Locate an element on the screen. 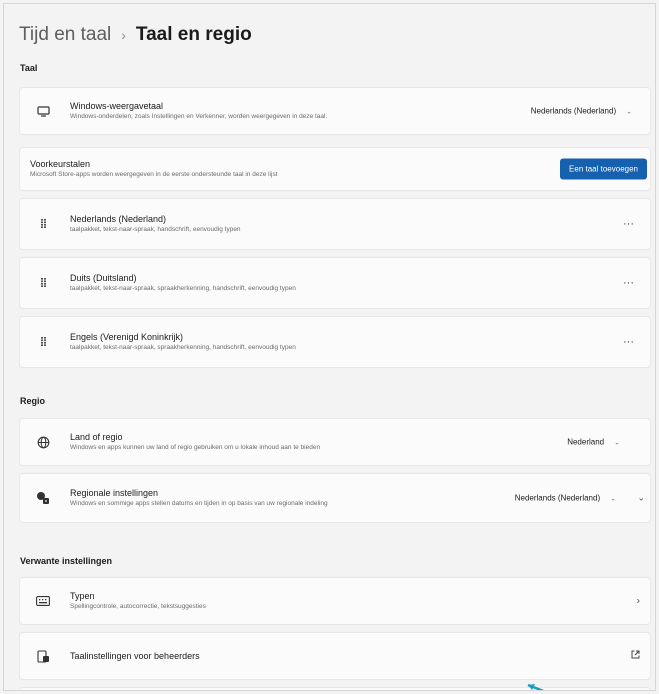 The height and width of the screenshot is (694, 659). language-item-title: Nederlands (Nederland) is located at coordinates (118, 219).